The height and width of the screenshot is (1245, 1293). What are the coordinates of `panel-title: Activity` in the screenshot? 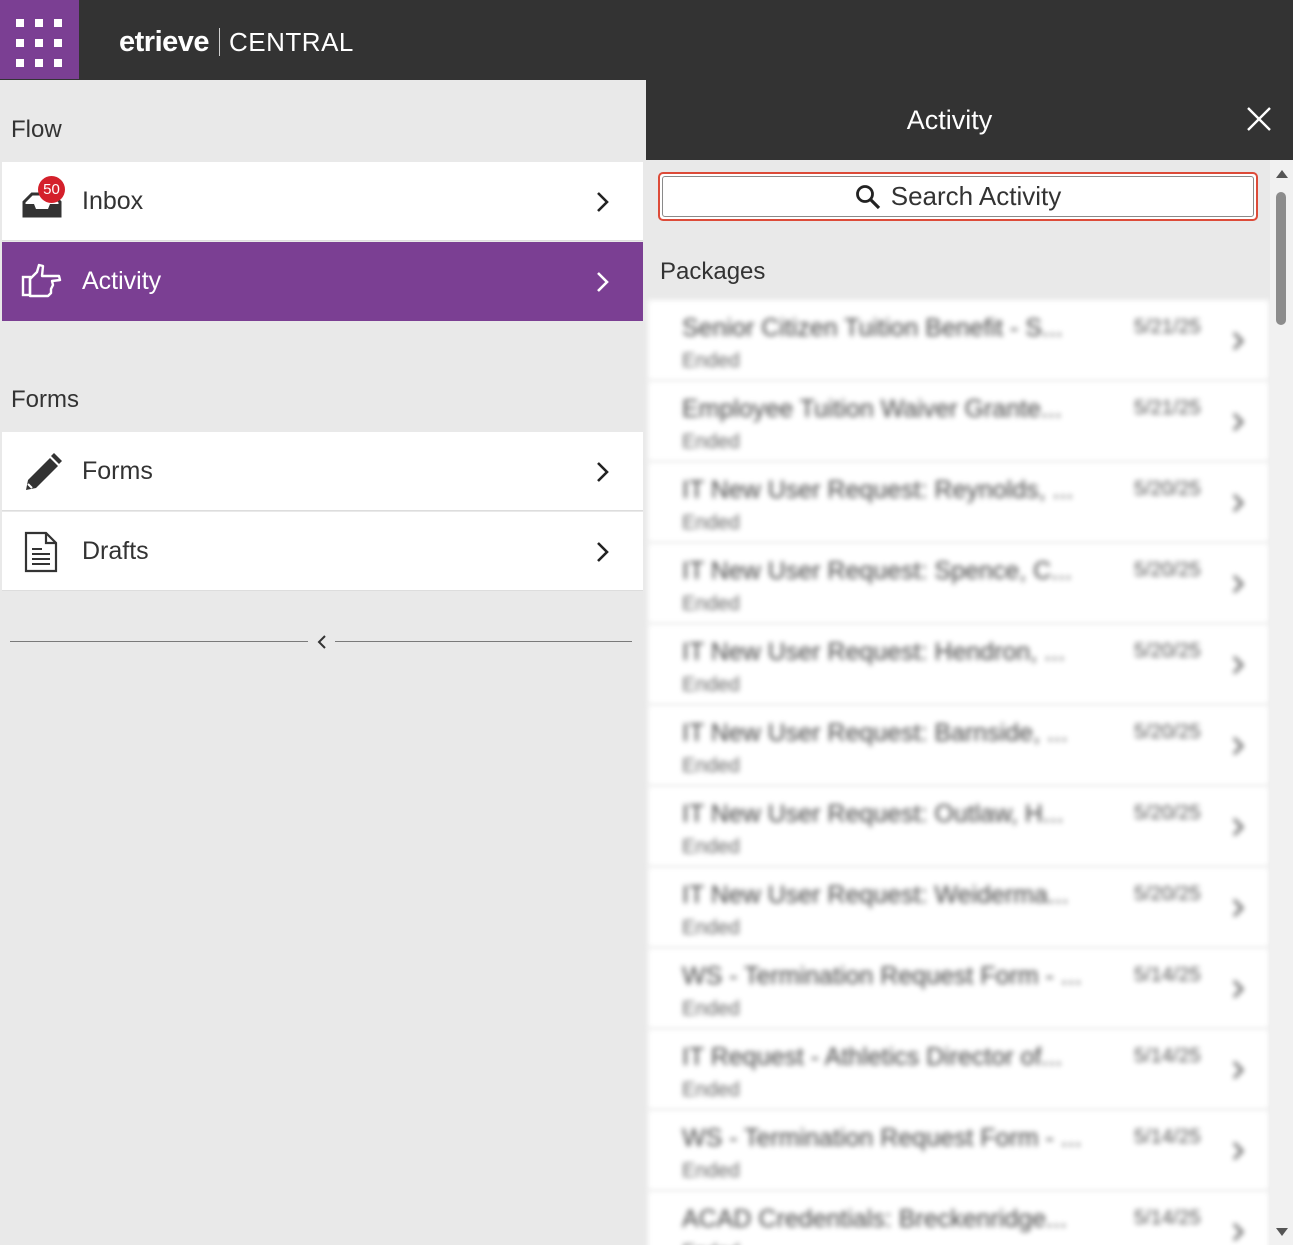 It's located at (949, 120).